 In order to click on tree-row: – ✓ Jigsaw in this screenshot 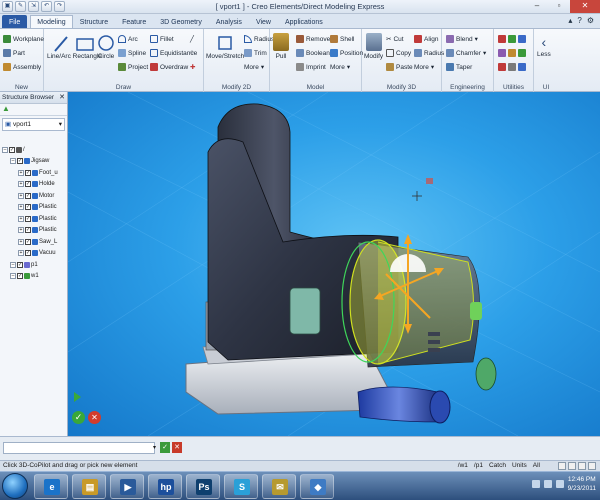, I will do `click(34, 162)`.